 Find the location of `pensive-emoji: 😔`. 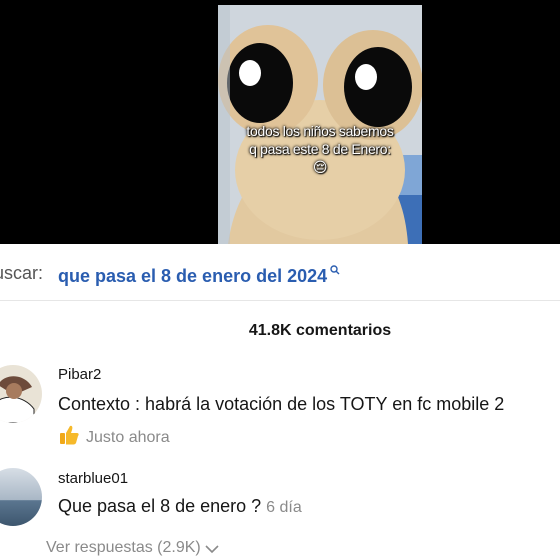

pensive-emoji: 😔 is located at coordinates (320, 167).